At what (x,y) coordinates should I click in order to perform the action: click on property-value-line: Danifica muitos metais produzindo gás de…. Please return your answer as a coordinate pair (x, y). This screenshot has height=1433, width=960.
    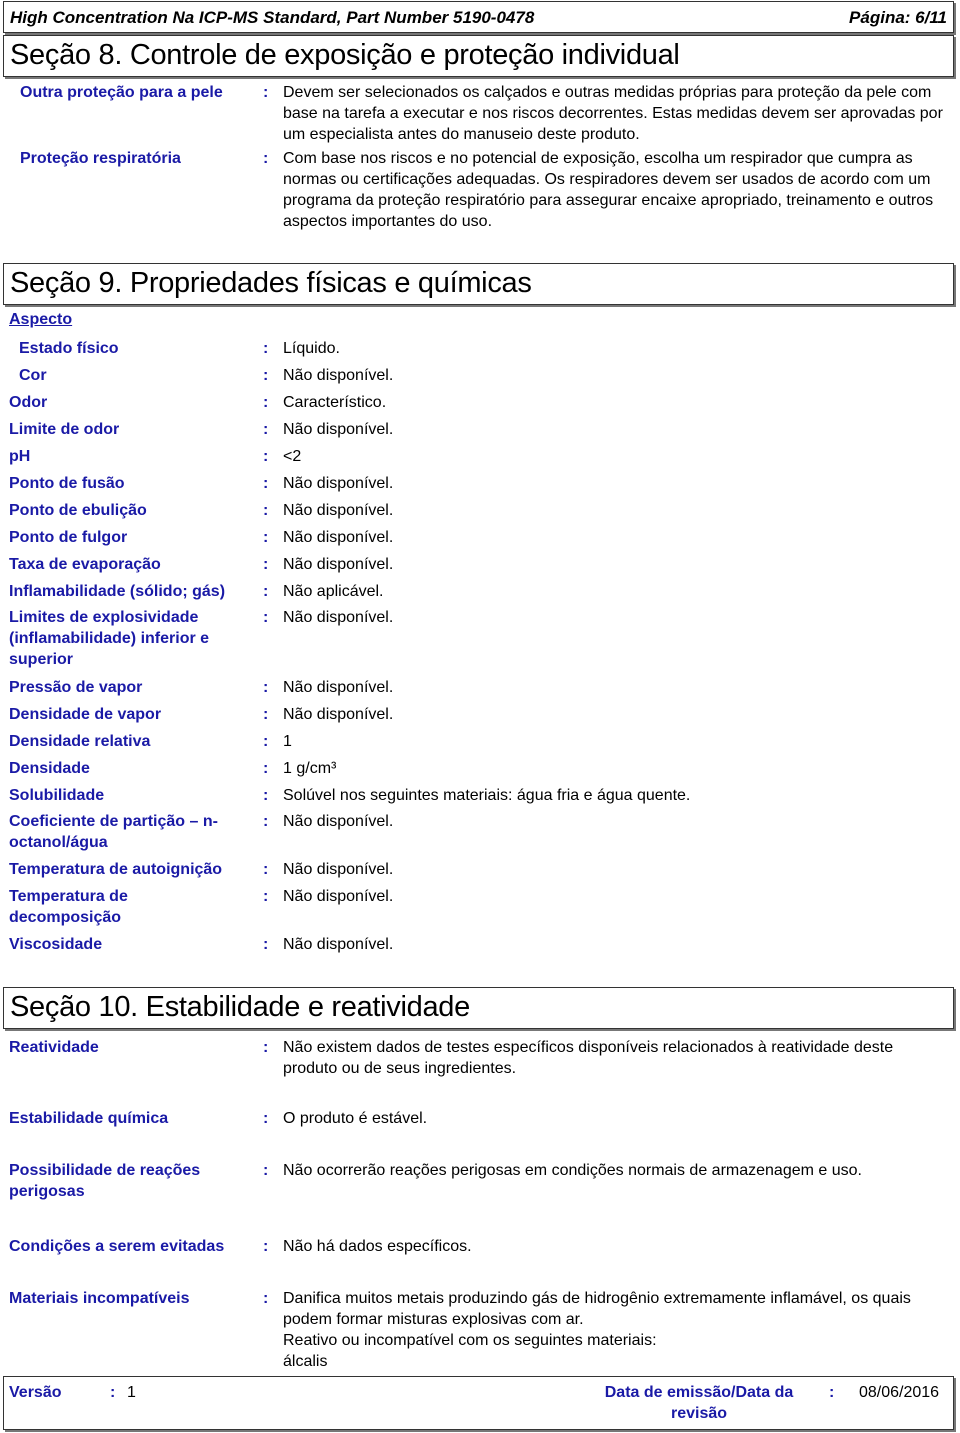
    Looking at the image, I should click on (597, 1309).